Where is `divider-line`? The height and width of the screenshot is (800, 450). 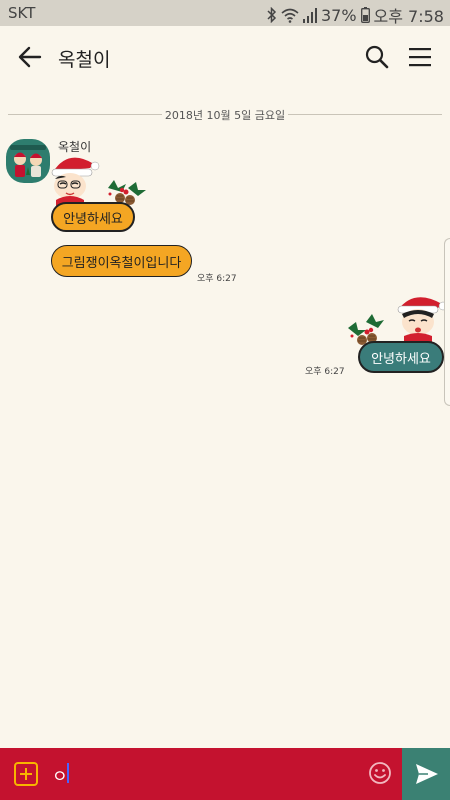
divider-line is located at coordinates (365, 114).